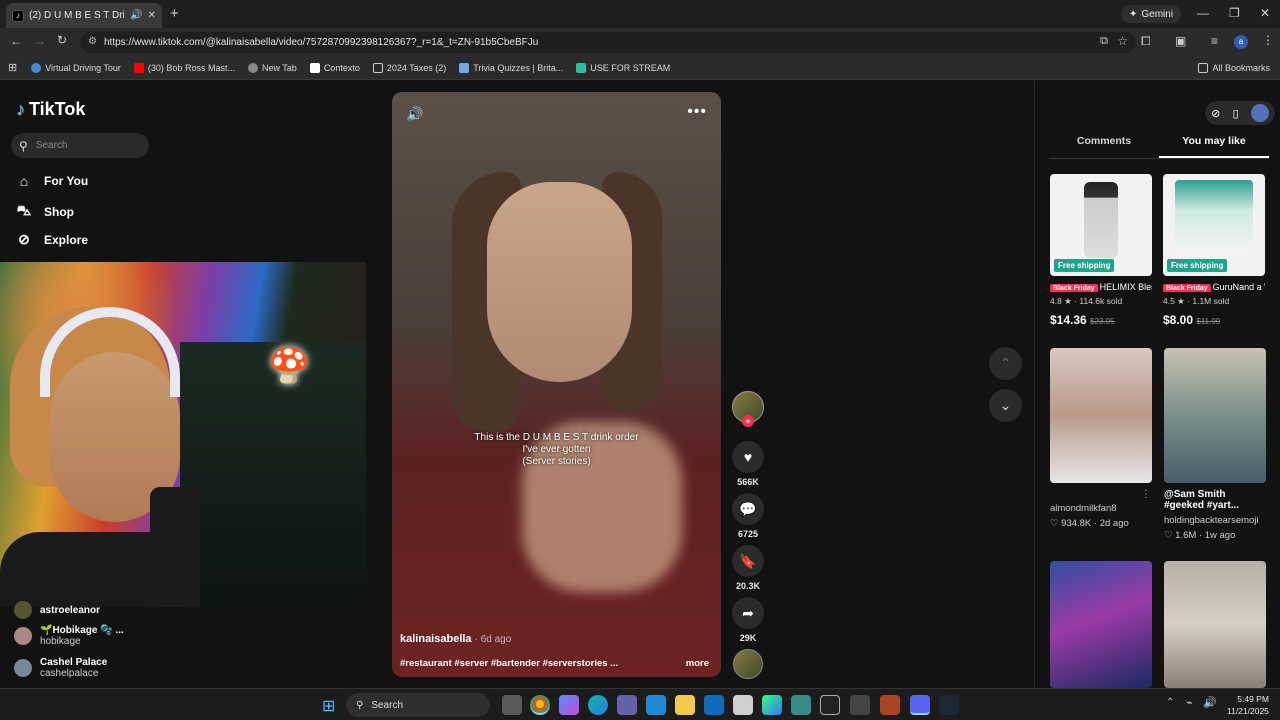  What do you see at coordinates (697, 112) in the screenshot?
I see `more-options-icon: •••` at bounding box center [697, 112].